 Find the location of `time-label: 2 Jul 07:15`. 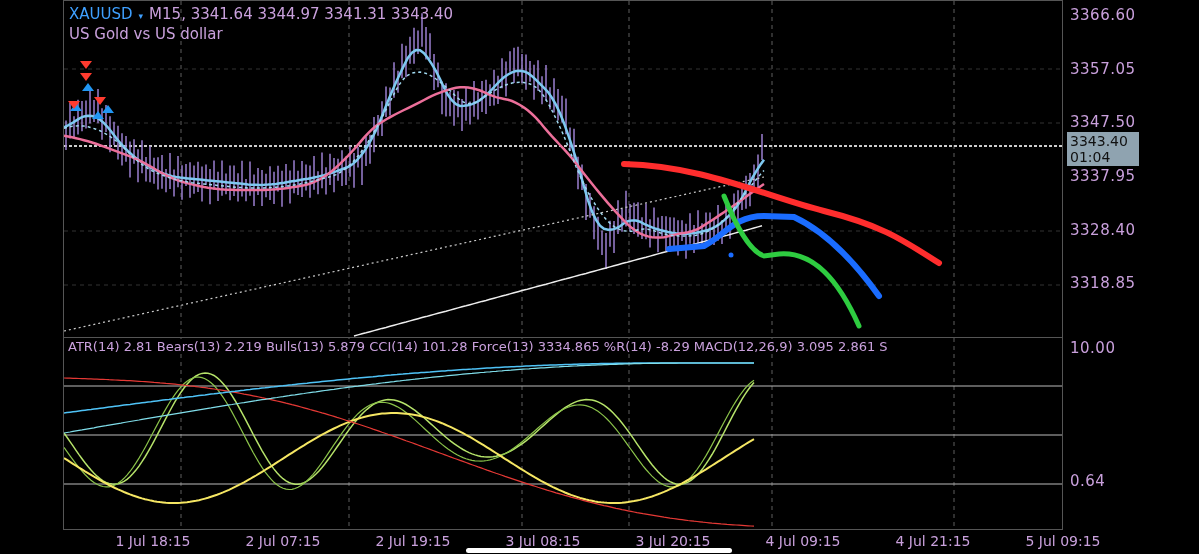

time-label: 2 Jul 07:15 is located at coordinates (283, 541).